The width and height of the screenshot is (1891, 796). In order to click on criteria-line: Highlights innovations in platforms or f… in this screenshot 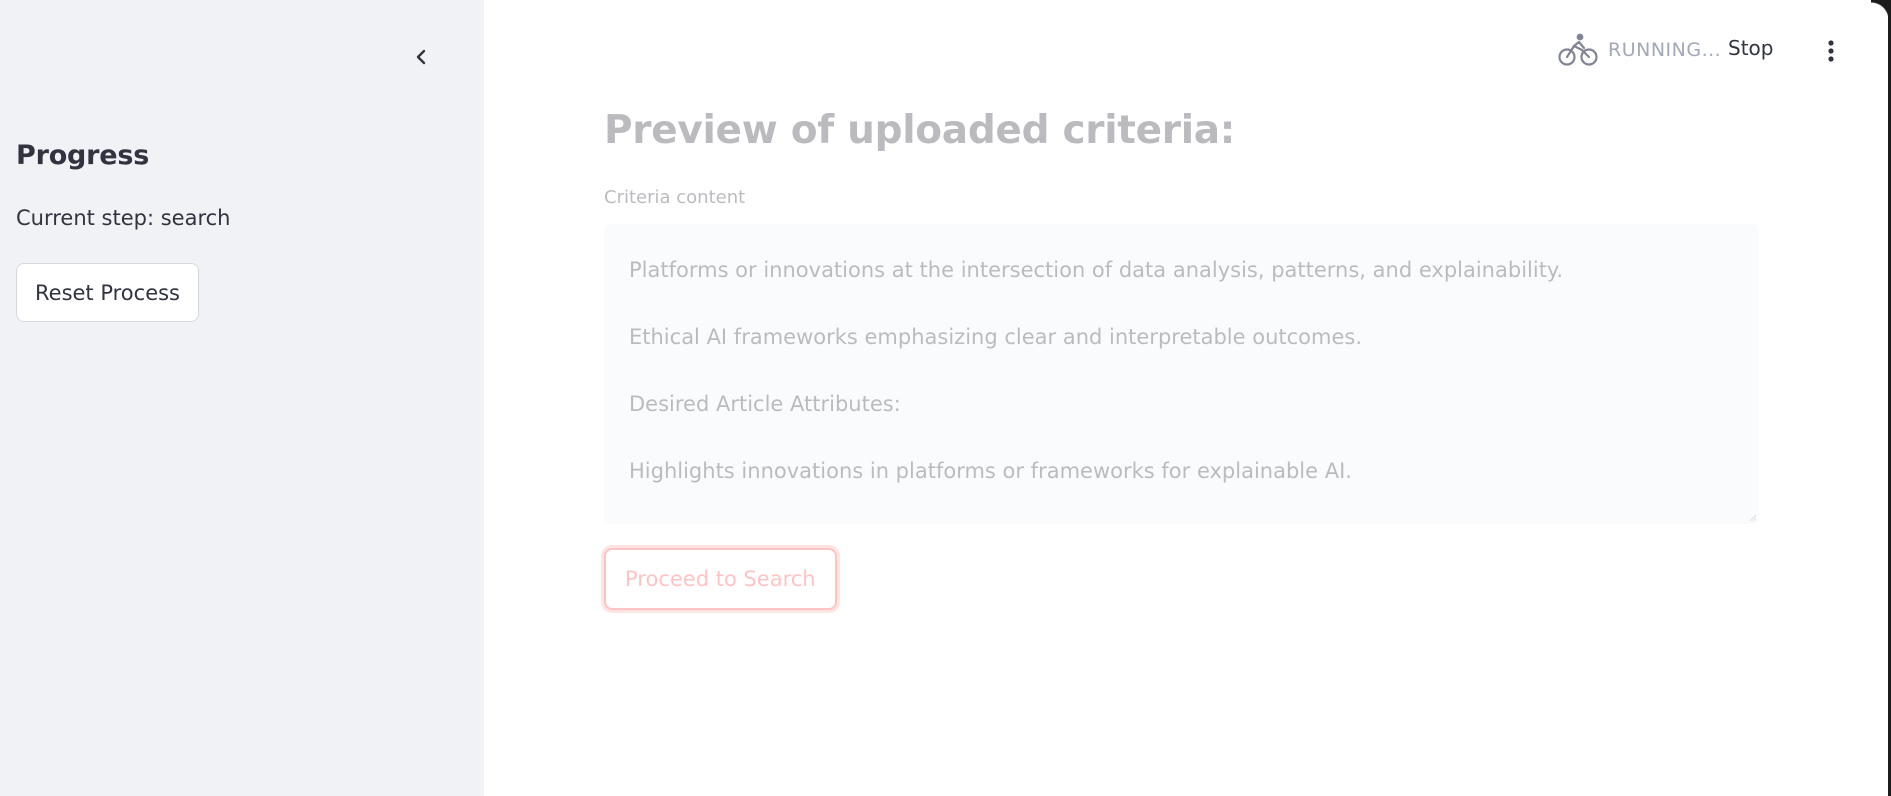, I will do `click(990, 471)`.